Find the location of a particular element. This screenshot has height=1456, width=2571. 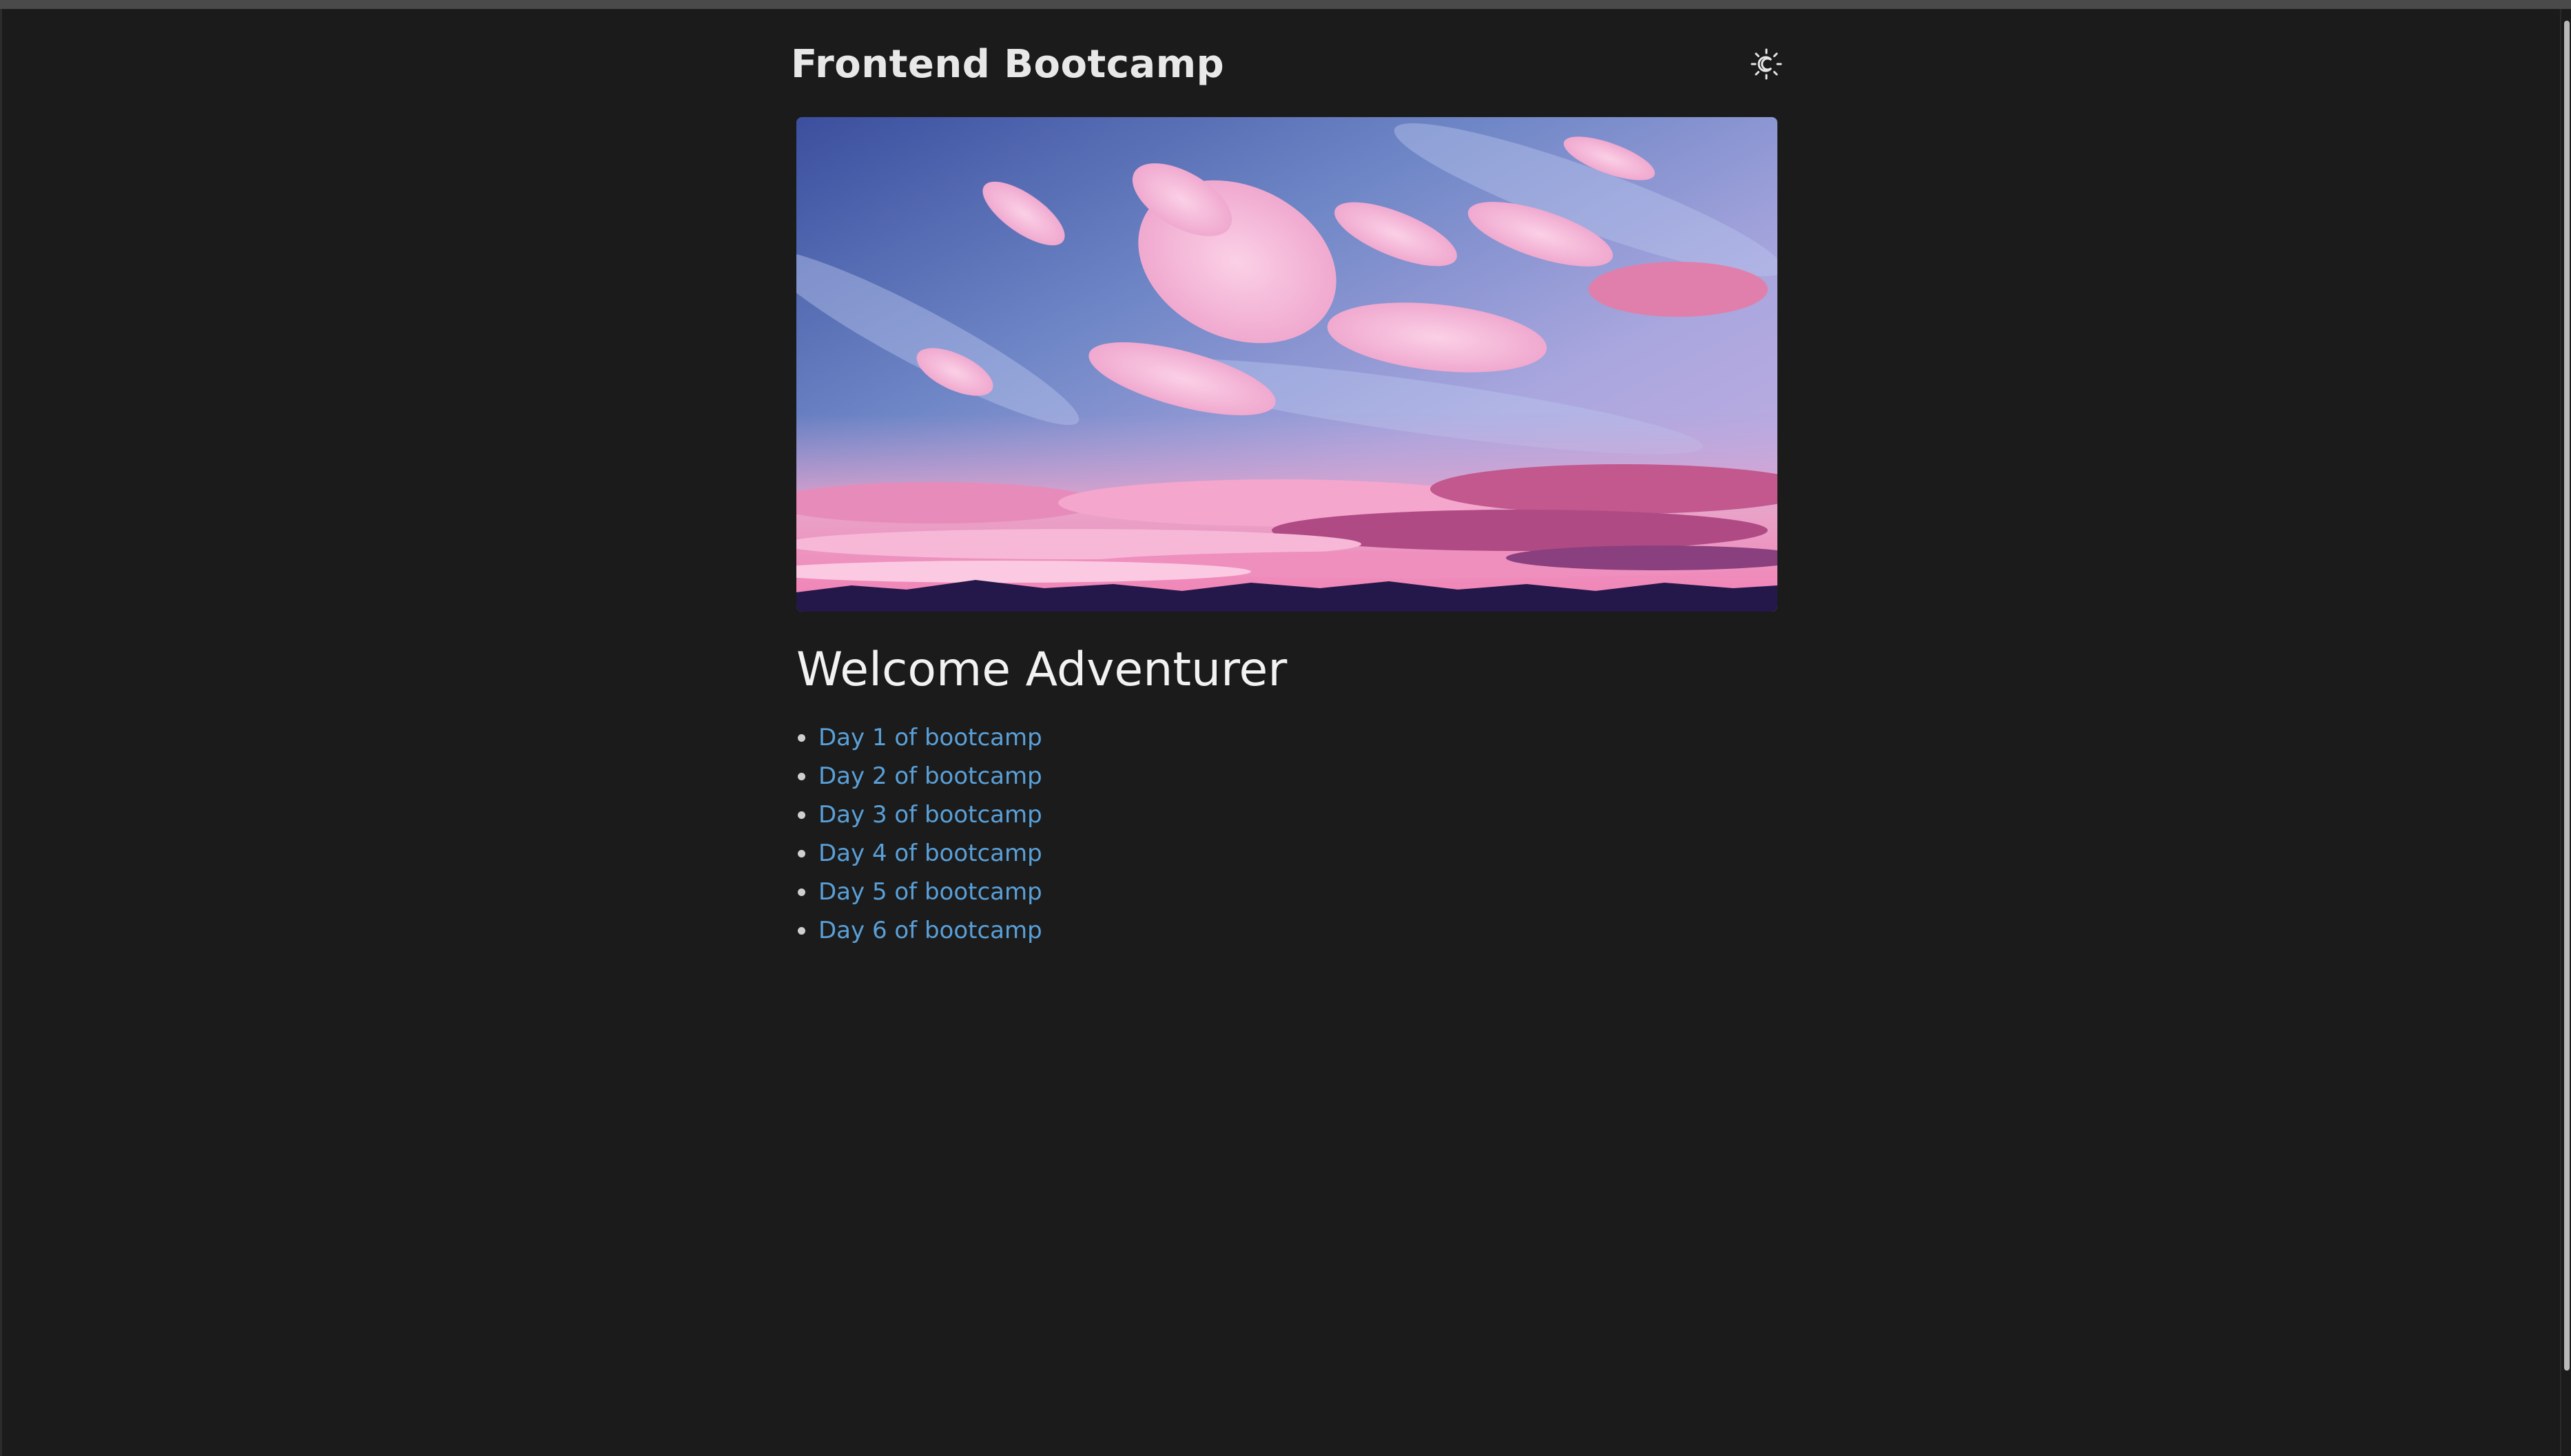

scrollbar is located at coordinates (2565, 732).